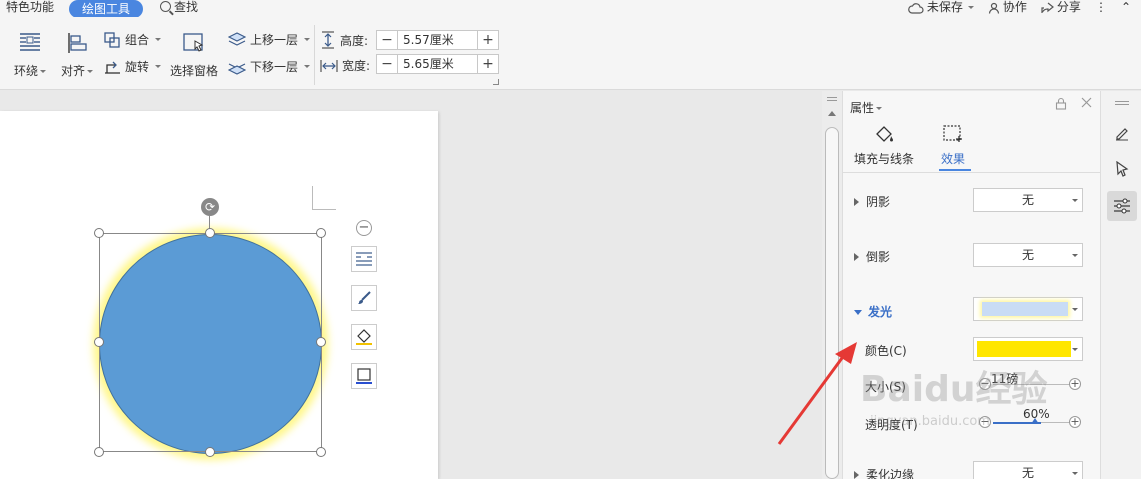  I want to click on sidebar-item-edit, so click(1122, 133).